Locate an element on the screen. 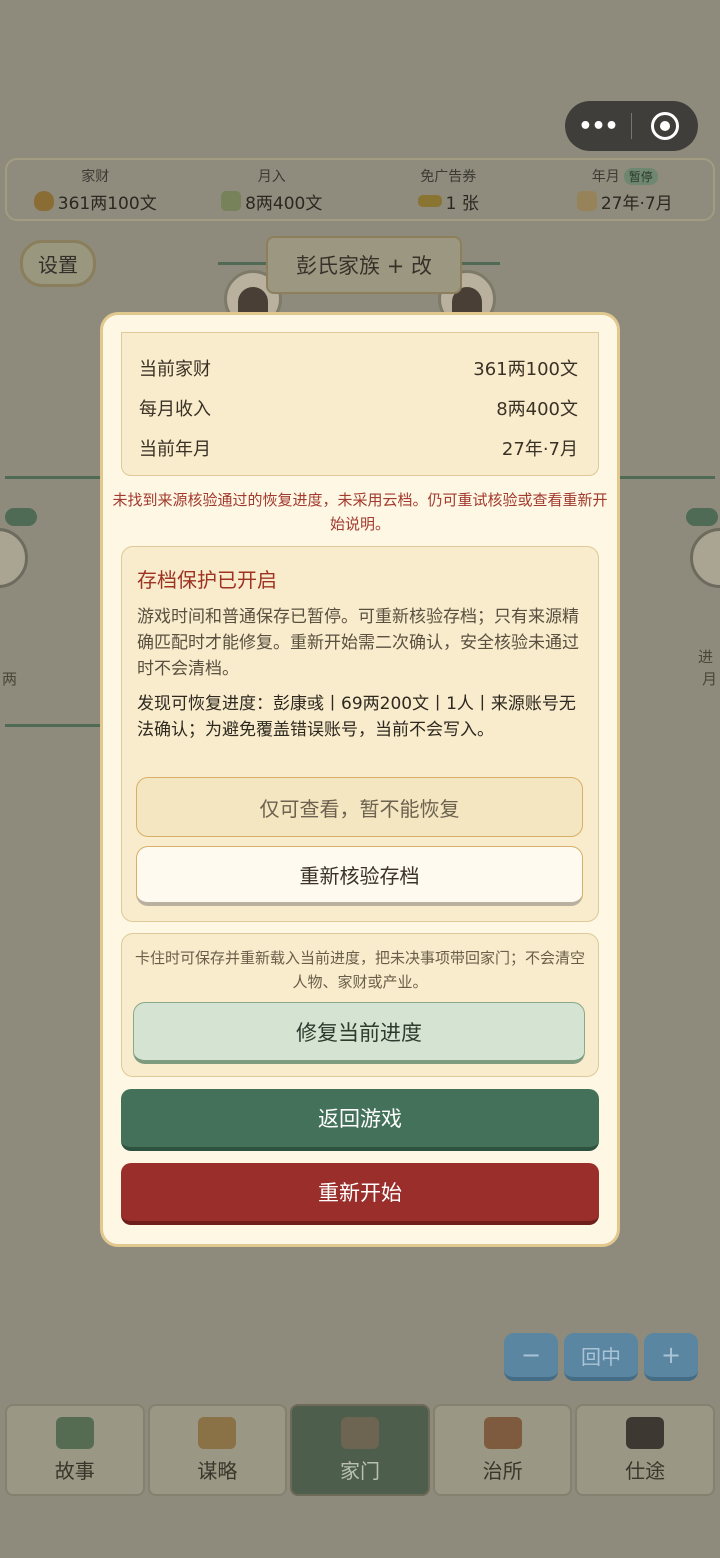 This screenshot has height=1558, width=720. close-miniprogram-icon is located at coordinates (665, 126).